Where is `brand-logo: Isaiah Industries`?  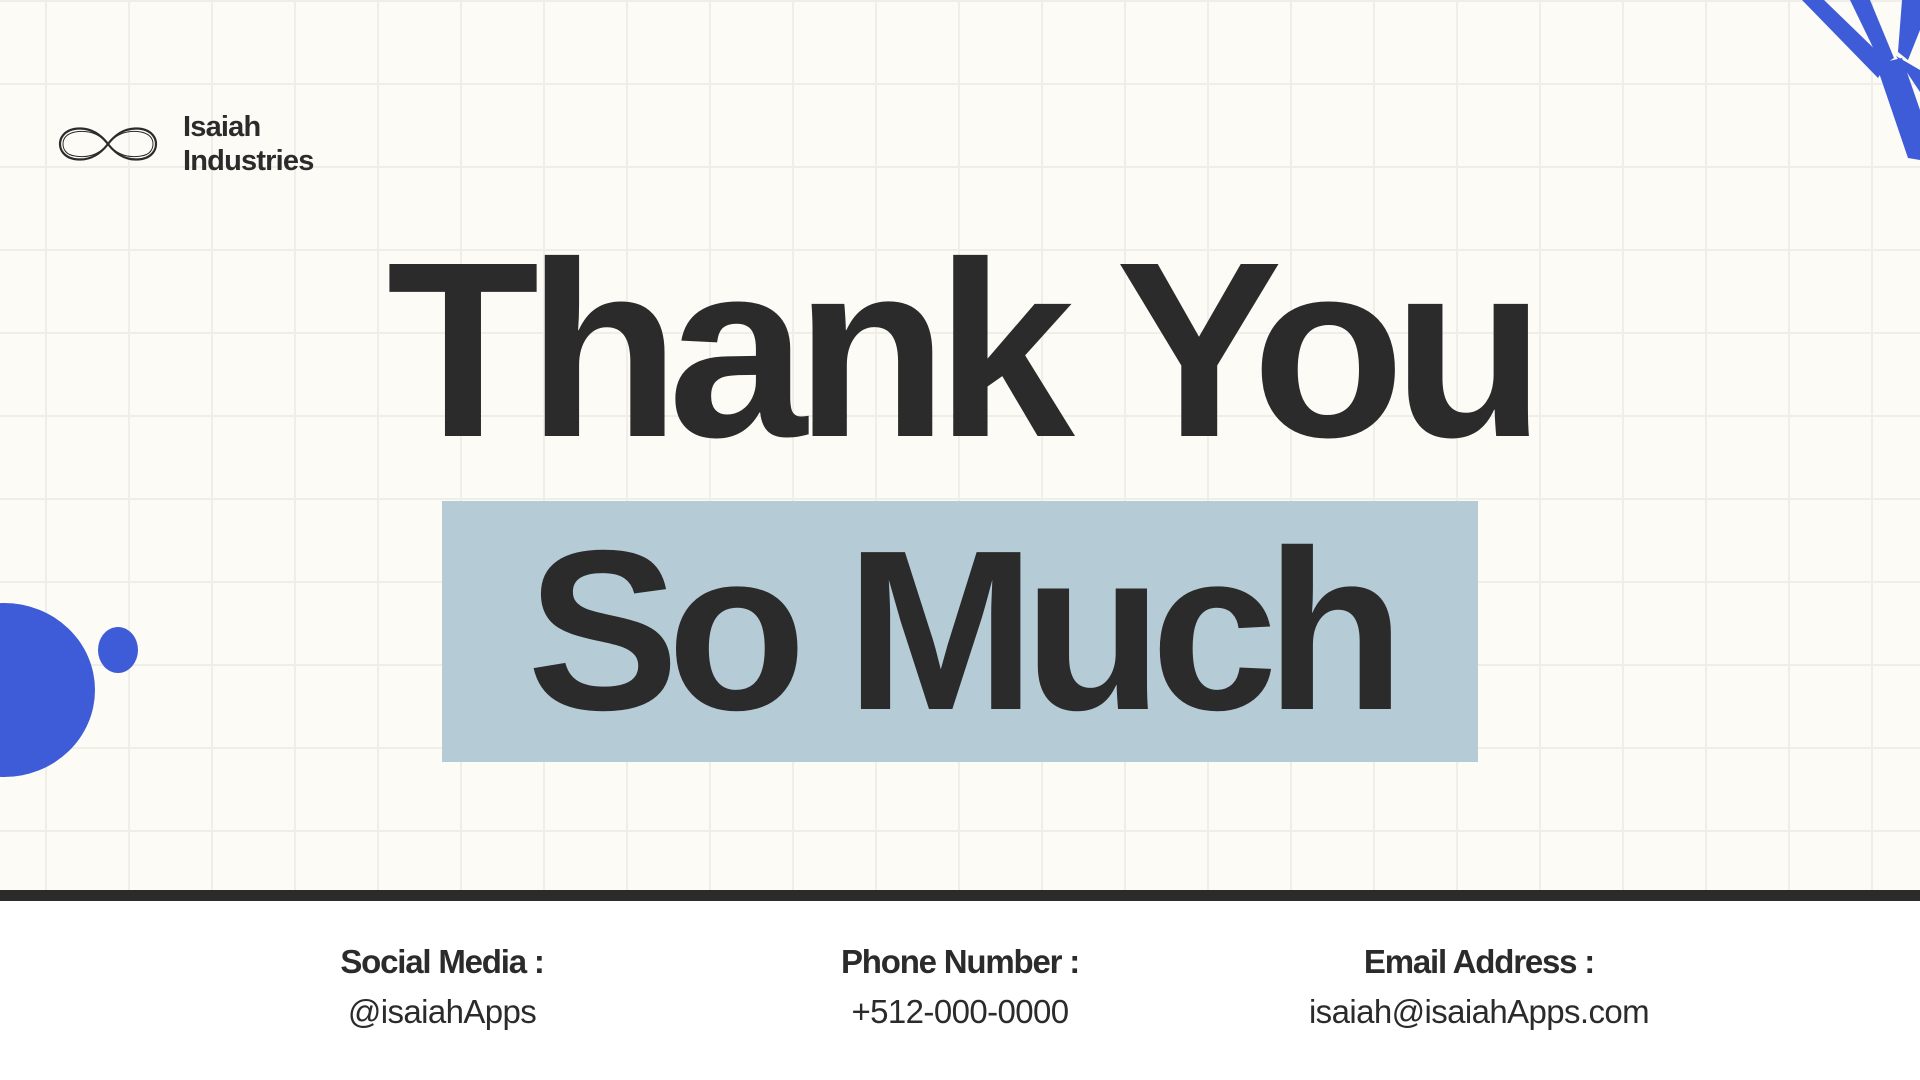 brand-logo: Isaiah Industries is located at coordinates (186, 144).